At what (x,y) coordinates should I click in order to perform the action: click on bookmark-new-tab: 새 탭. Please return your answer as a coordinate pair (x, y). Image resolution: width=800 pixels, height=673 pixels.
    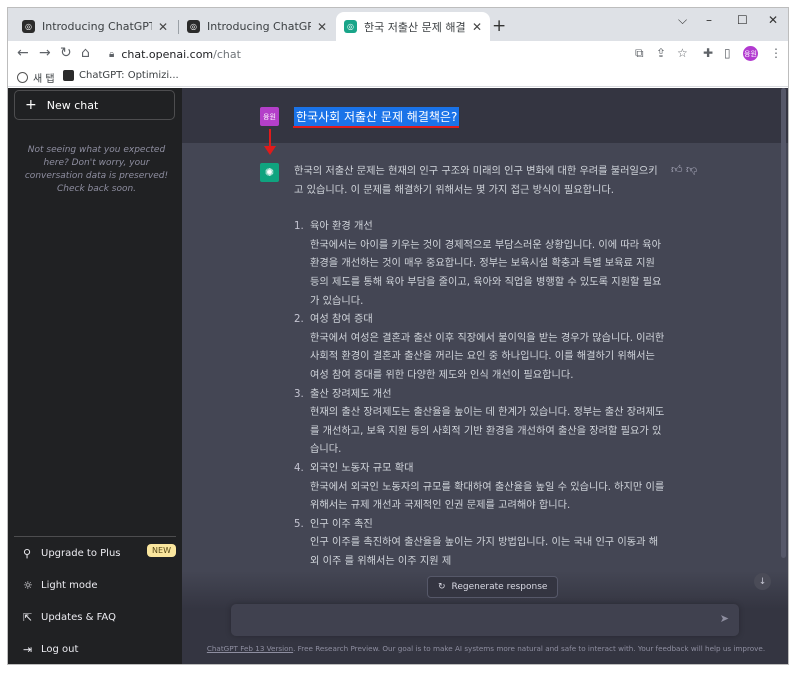
    Looking at the image, I should click on (36, 77).